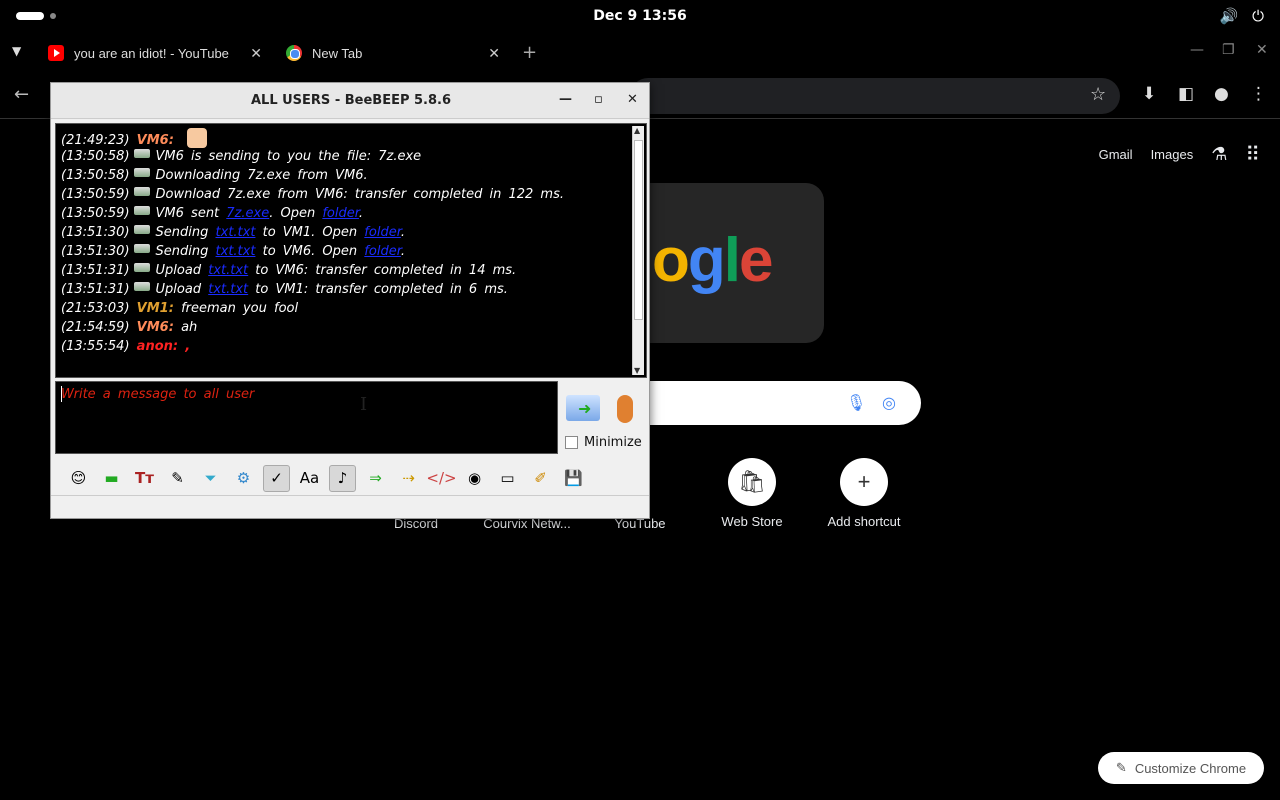 The height and width of the screenshot is (800, 1280). Describe the element at coordinates (583, 408) in the screenshot. I see `send-message-icon` at that location.